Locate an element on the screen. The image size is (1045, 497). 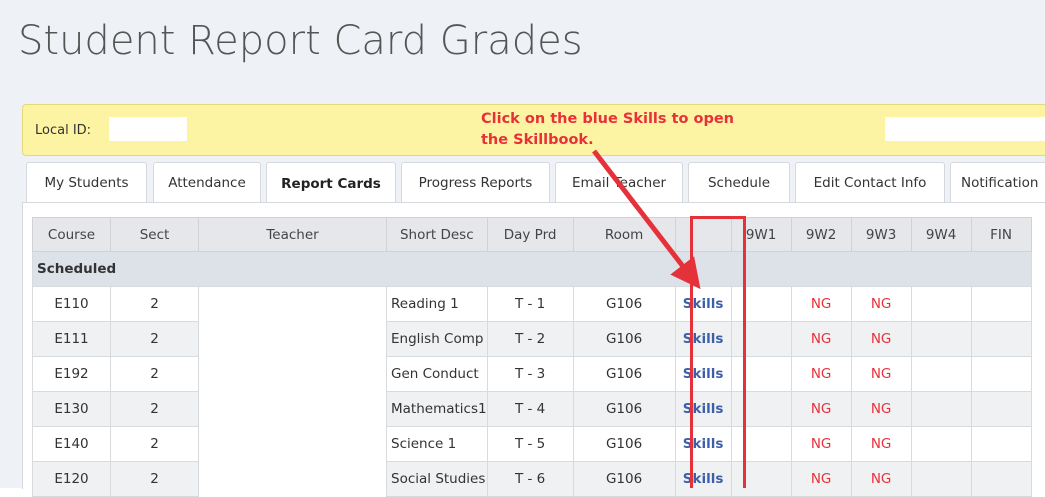
table-row: E111 2 English Comp T - 2 G106 Skills NG NG is located at coordinates (532, 339).